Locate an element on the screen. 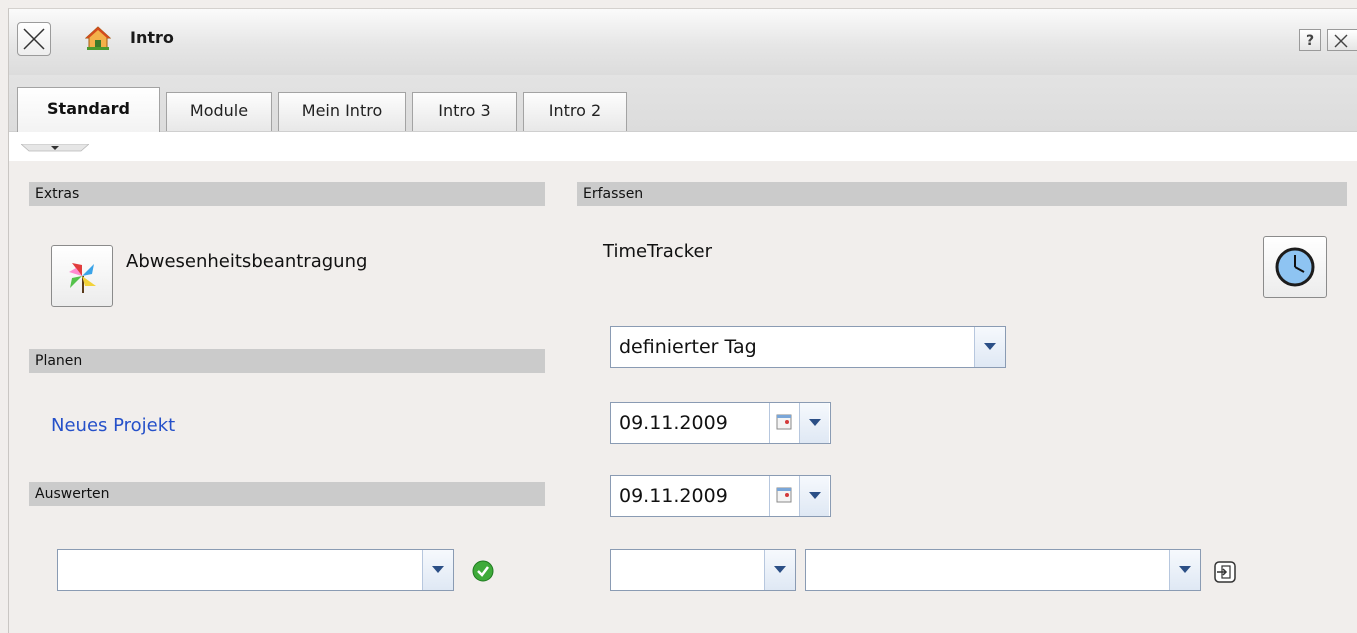  period-mode-value: definierter Tag is located at coordinates (688, 347).